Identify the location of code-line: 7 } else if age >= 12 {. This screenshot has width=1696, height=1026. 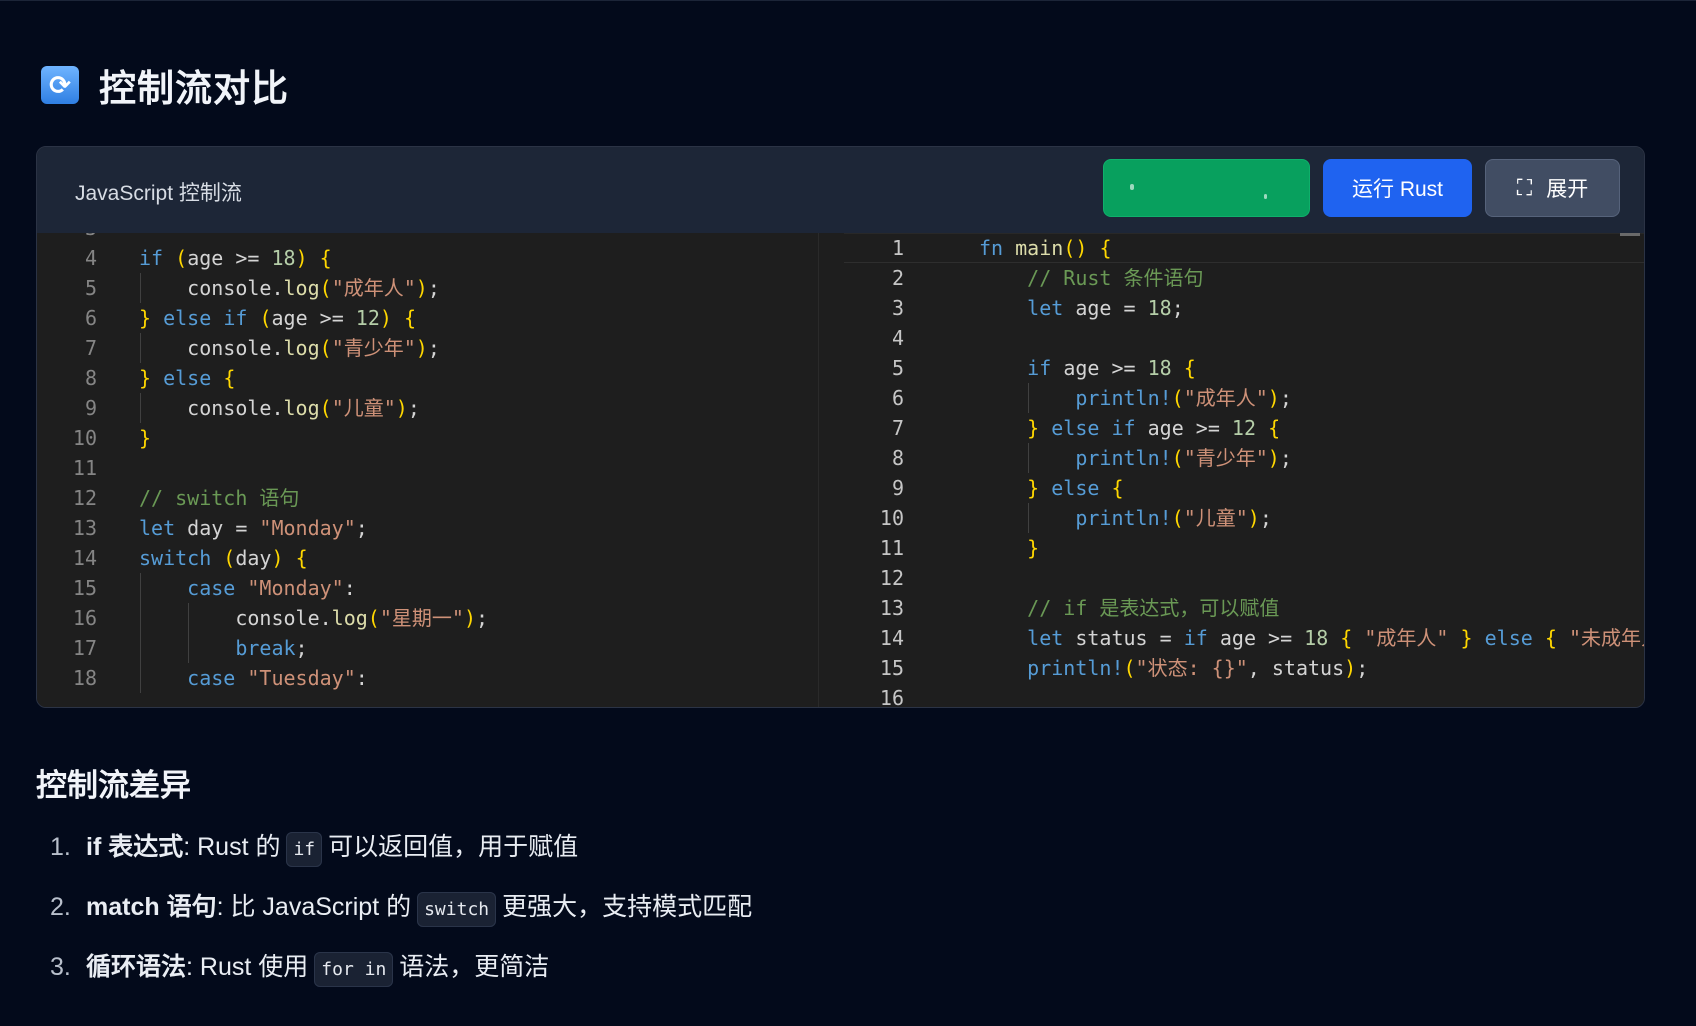
(1244, 428).